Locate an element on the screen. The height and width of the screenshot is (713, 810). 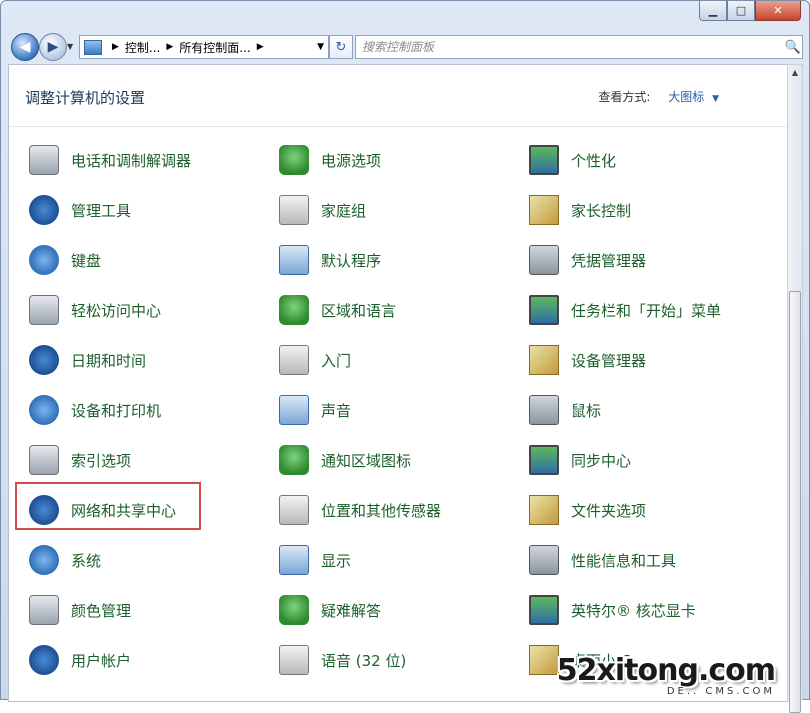
control-panel-item-label: 网络和共享中心 is located at coordinates (123, 510).